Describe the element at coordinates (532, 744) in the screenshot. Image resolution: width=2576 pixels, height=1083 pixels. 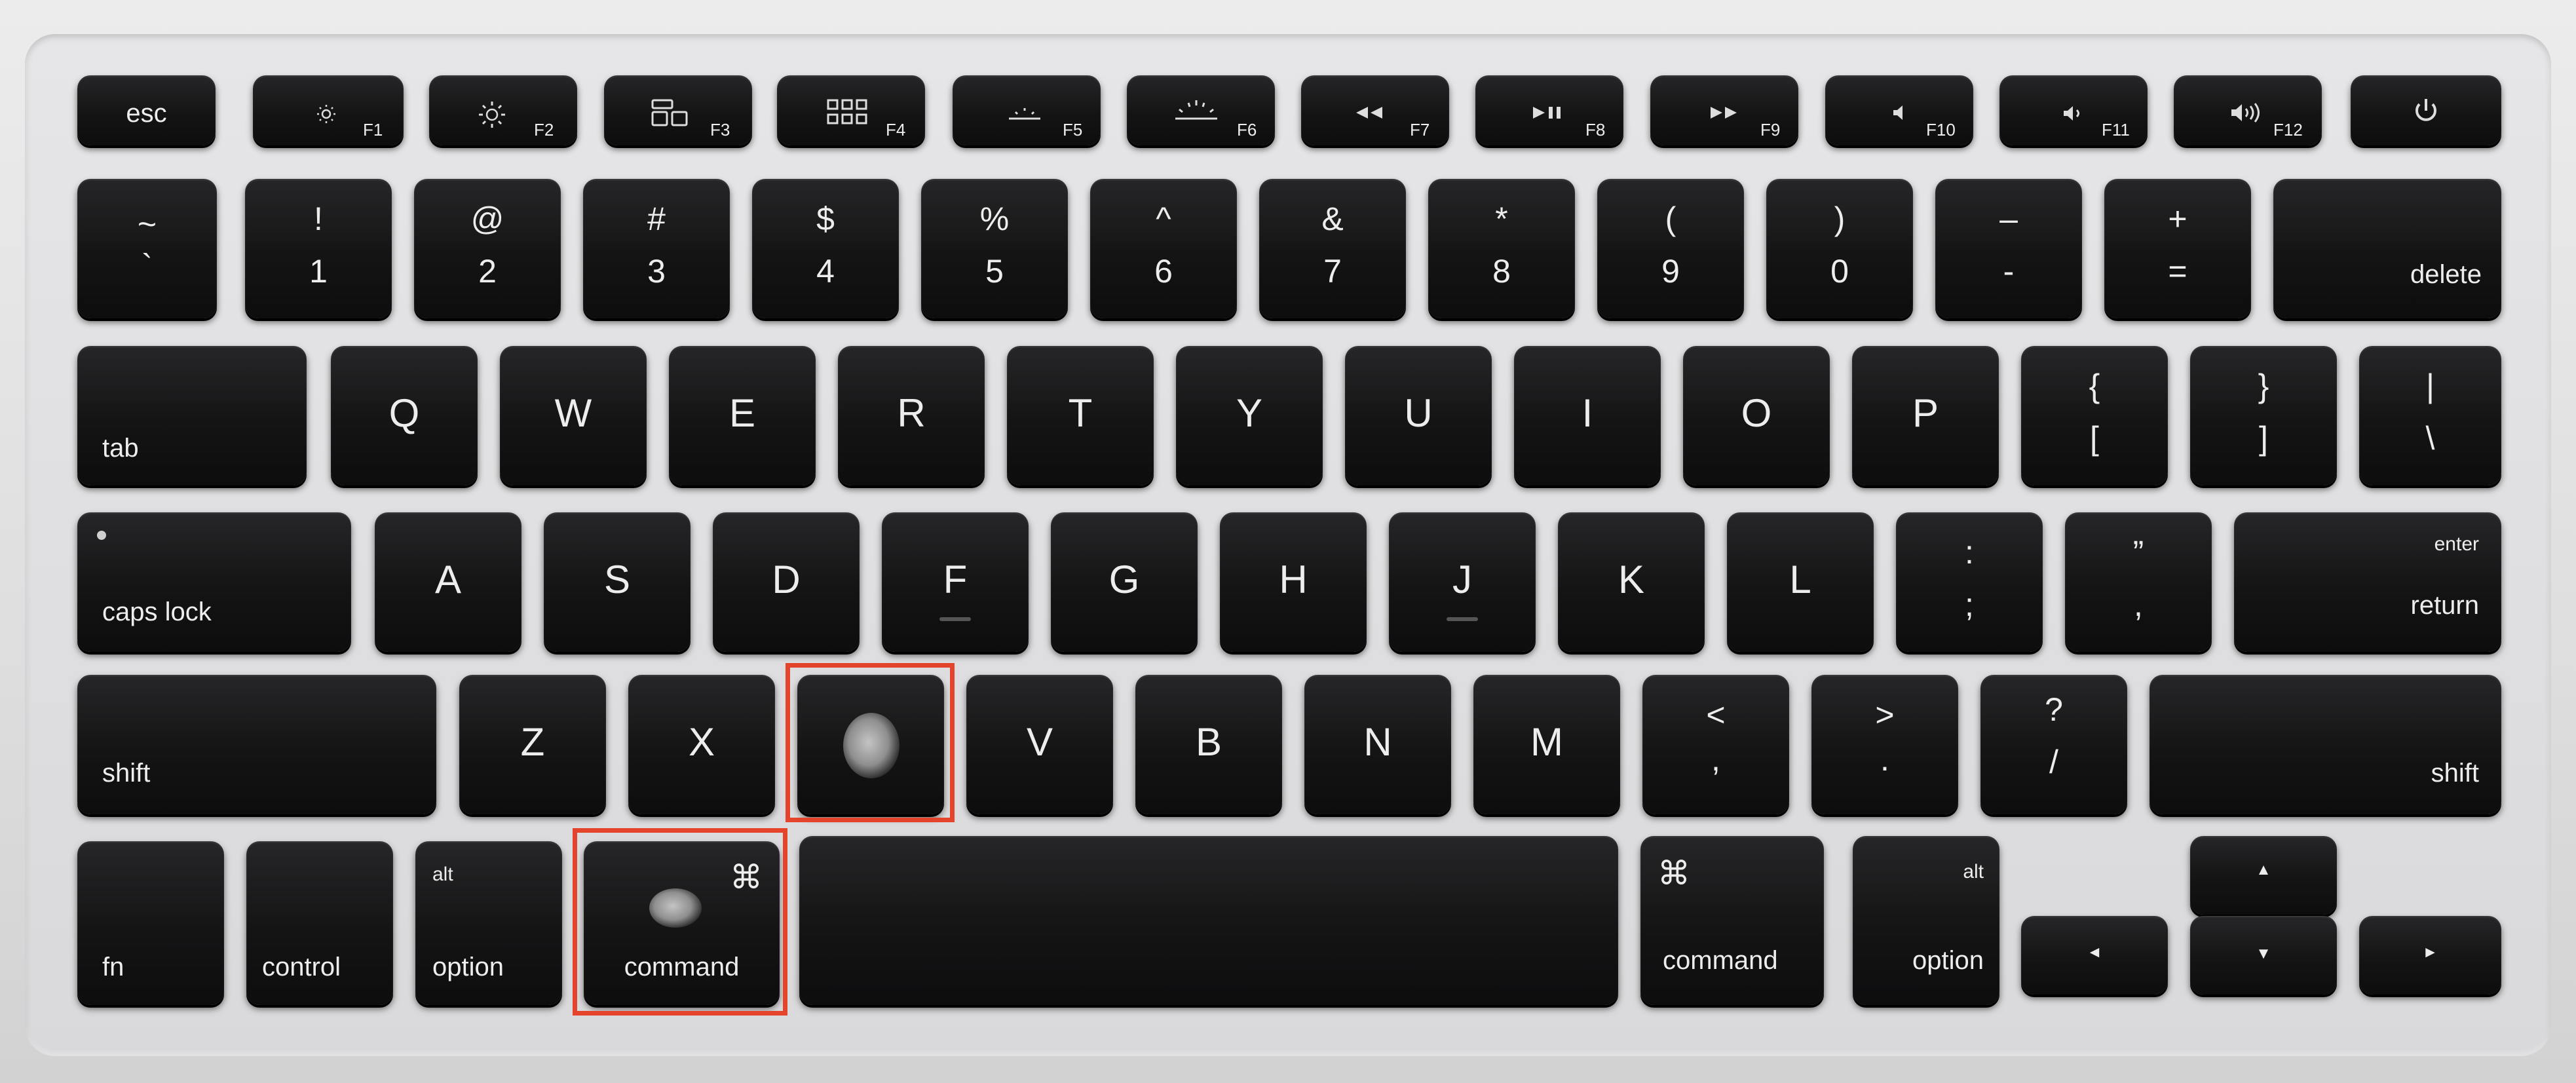
I see `key-z: Z` at that location.